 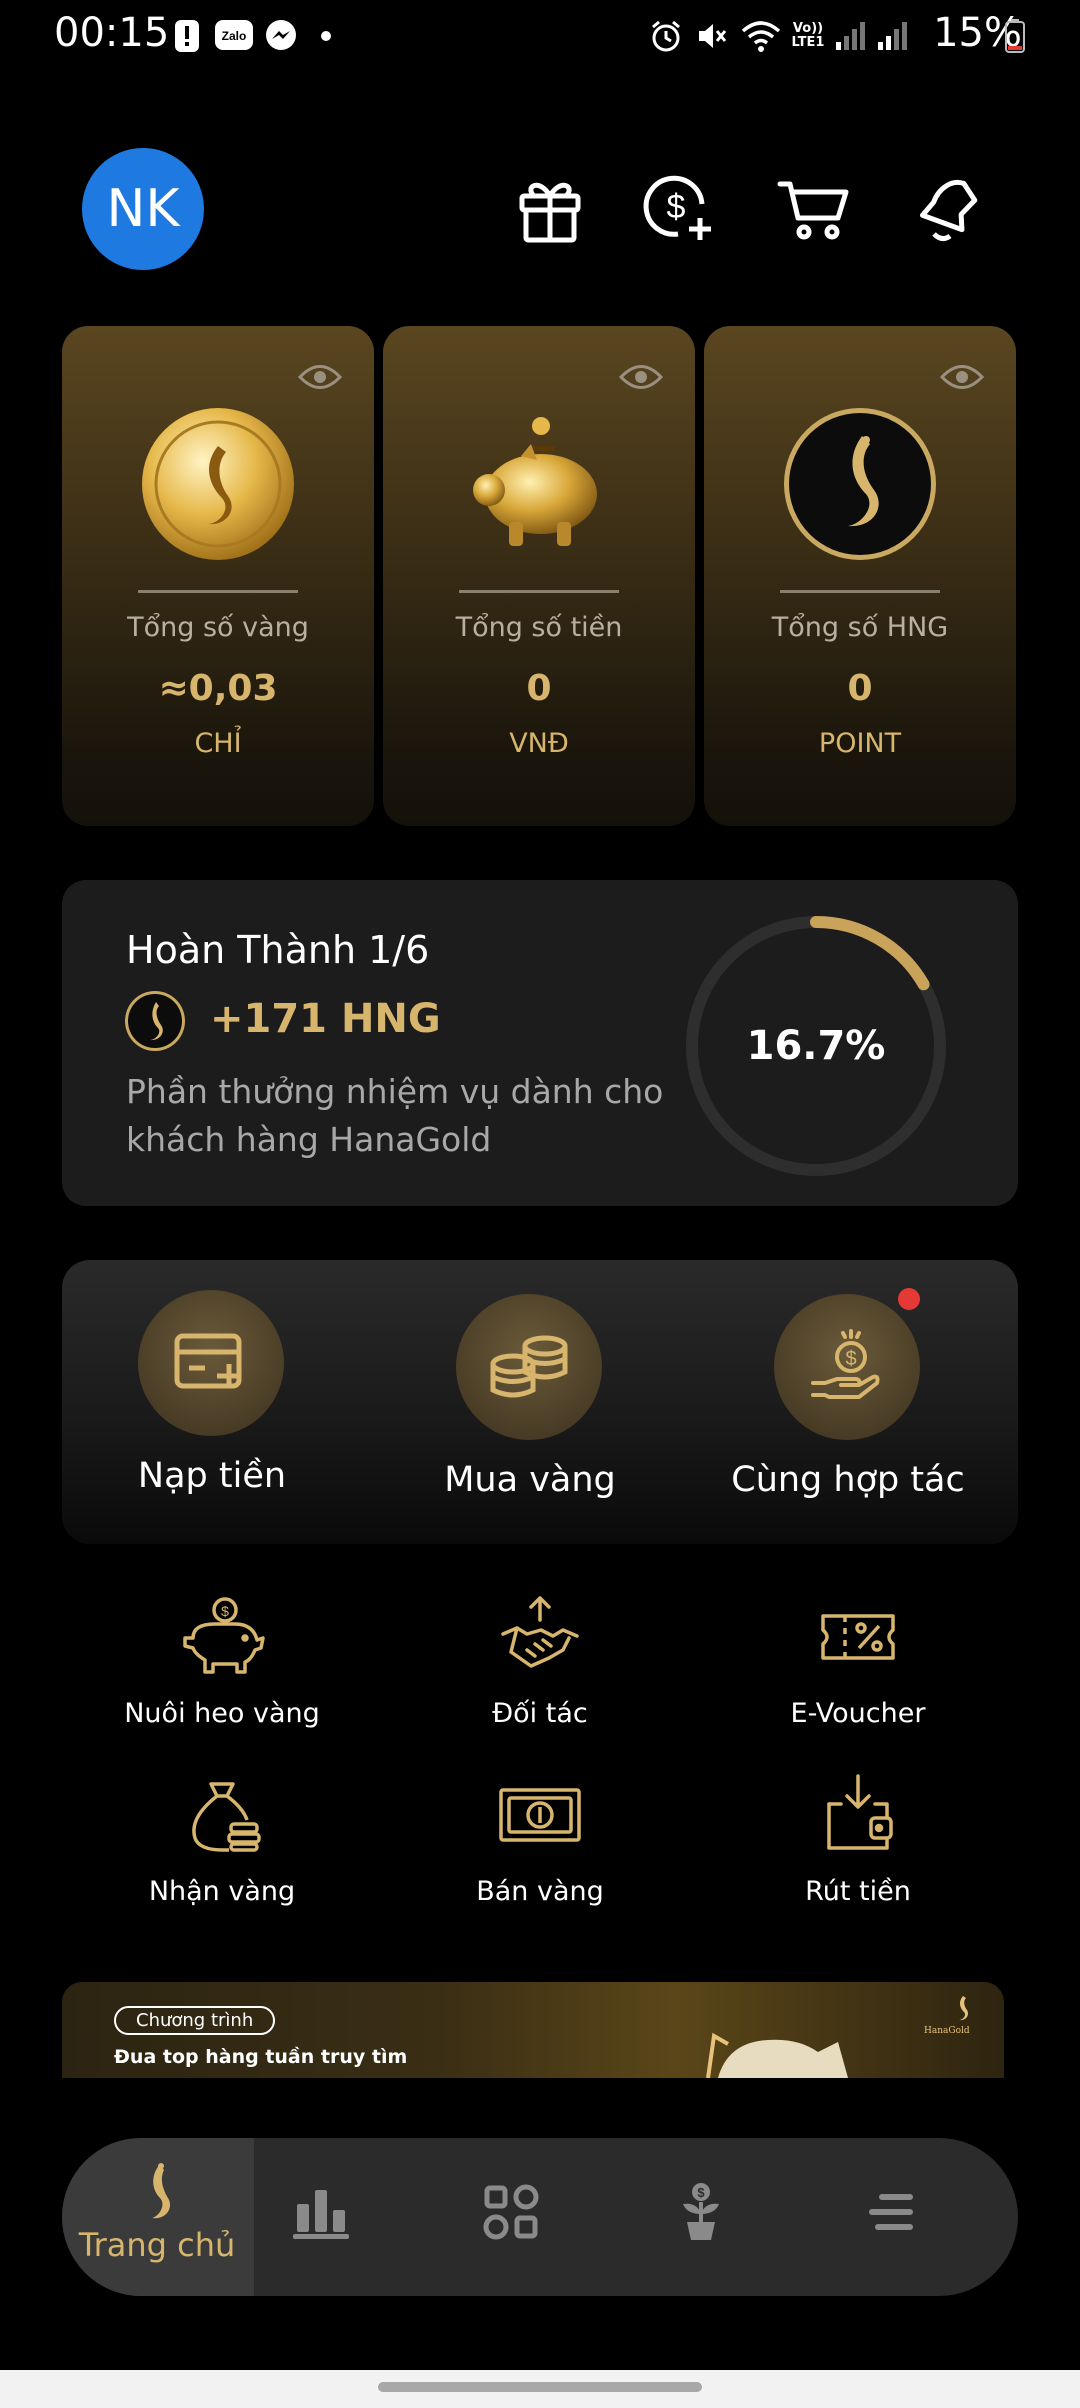 What do you see at coordinates (891, 2212) in the screenshot?
I see `menu-icon` at bounding box center [891, 2212].